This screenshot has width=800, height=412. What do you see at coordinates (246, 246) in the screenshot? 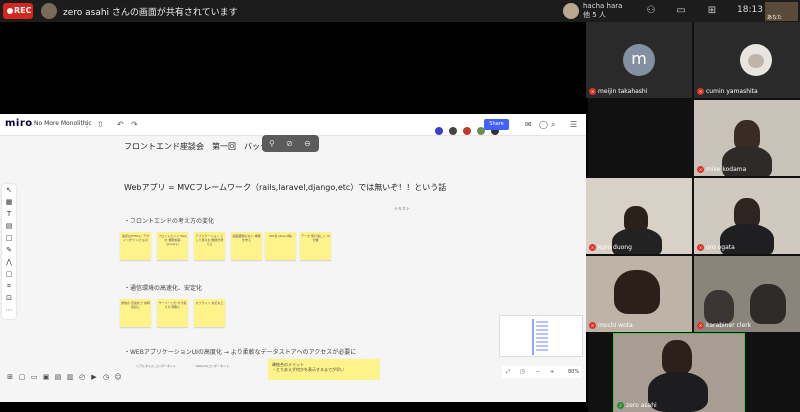
I see `sticky-note: 画面遷移のない 体験を作る` at bounding box center [246, 246].